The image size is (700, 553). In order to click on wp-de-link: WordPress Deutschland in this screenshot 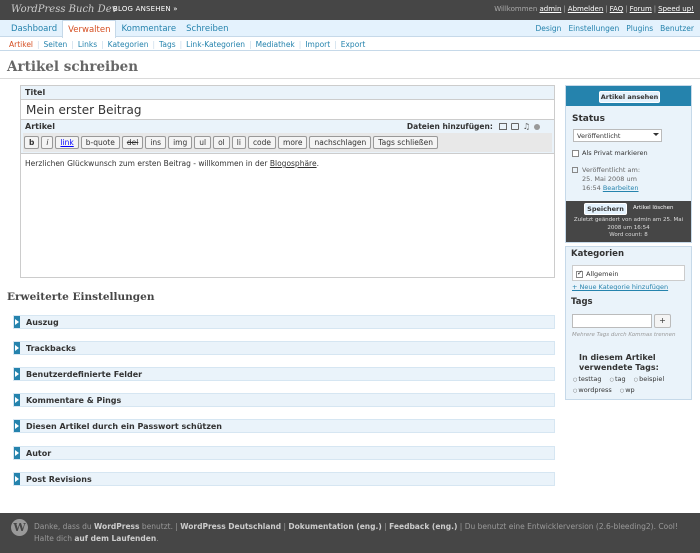, I will do `click(230, 526)`.